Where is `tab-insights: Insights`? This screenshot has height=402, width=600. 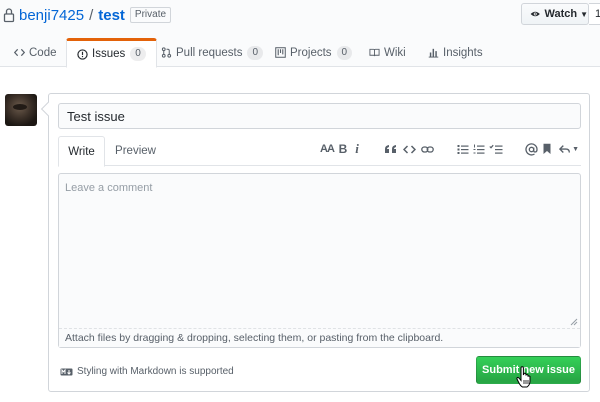
tab-insights: Insights is located at coordinates (455, 52).